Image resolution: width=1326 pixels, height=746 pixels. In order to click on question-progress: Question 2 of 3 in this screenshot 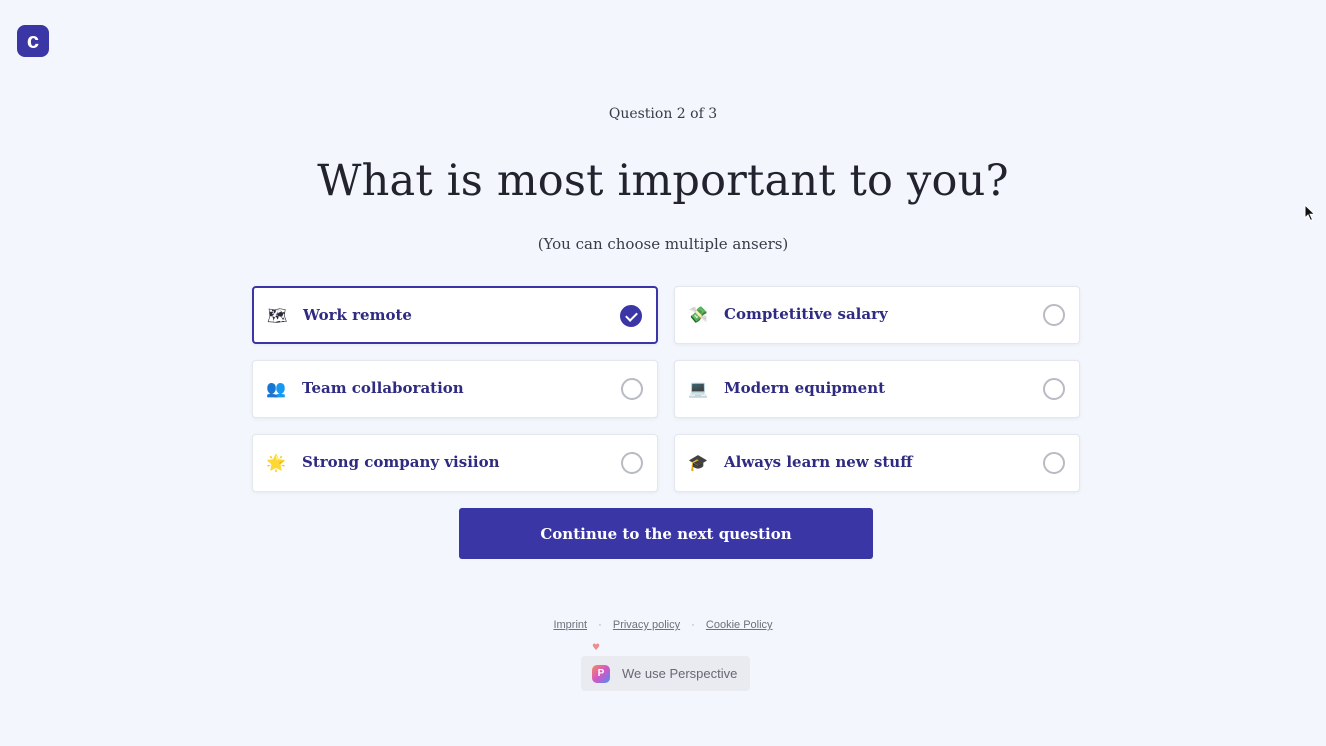, I will do `click(663, 114)`.